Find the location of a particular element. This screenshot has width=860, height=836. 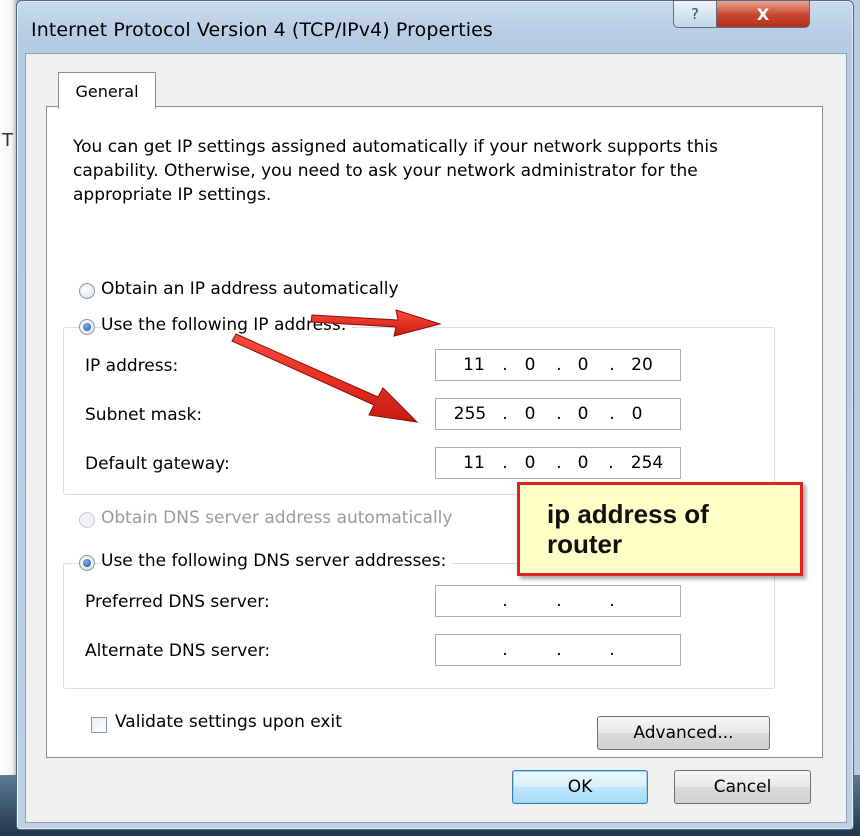

annotation-arrows is located at coordinates (336, 366).